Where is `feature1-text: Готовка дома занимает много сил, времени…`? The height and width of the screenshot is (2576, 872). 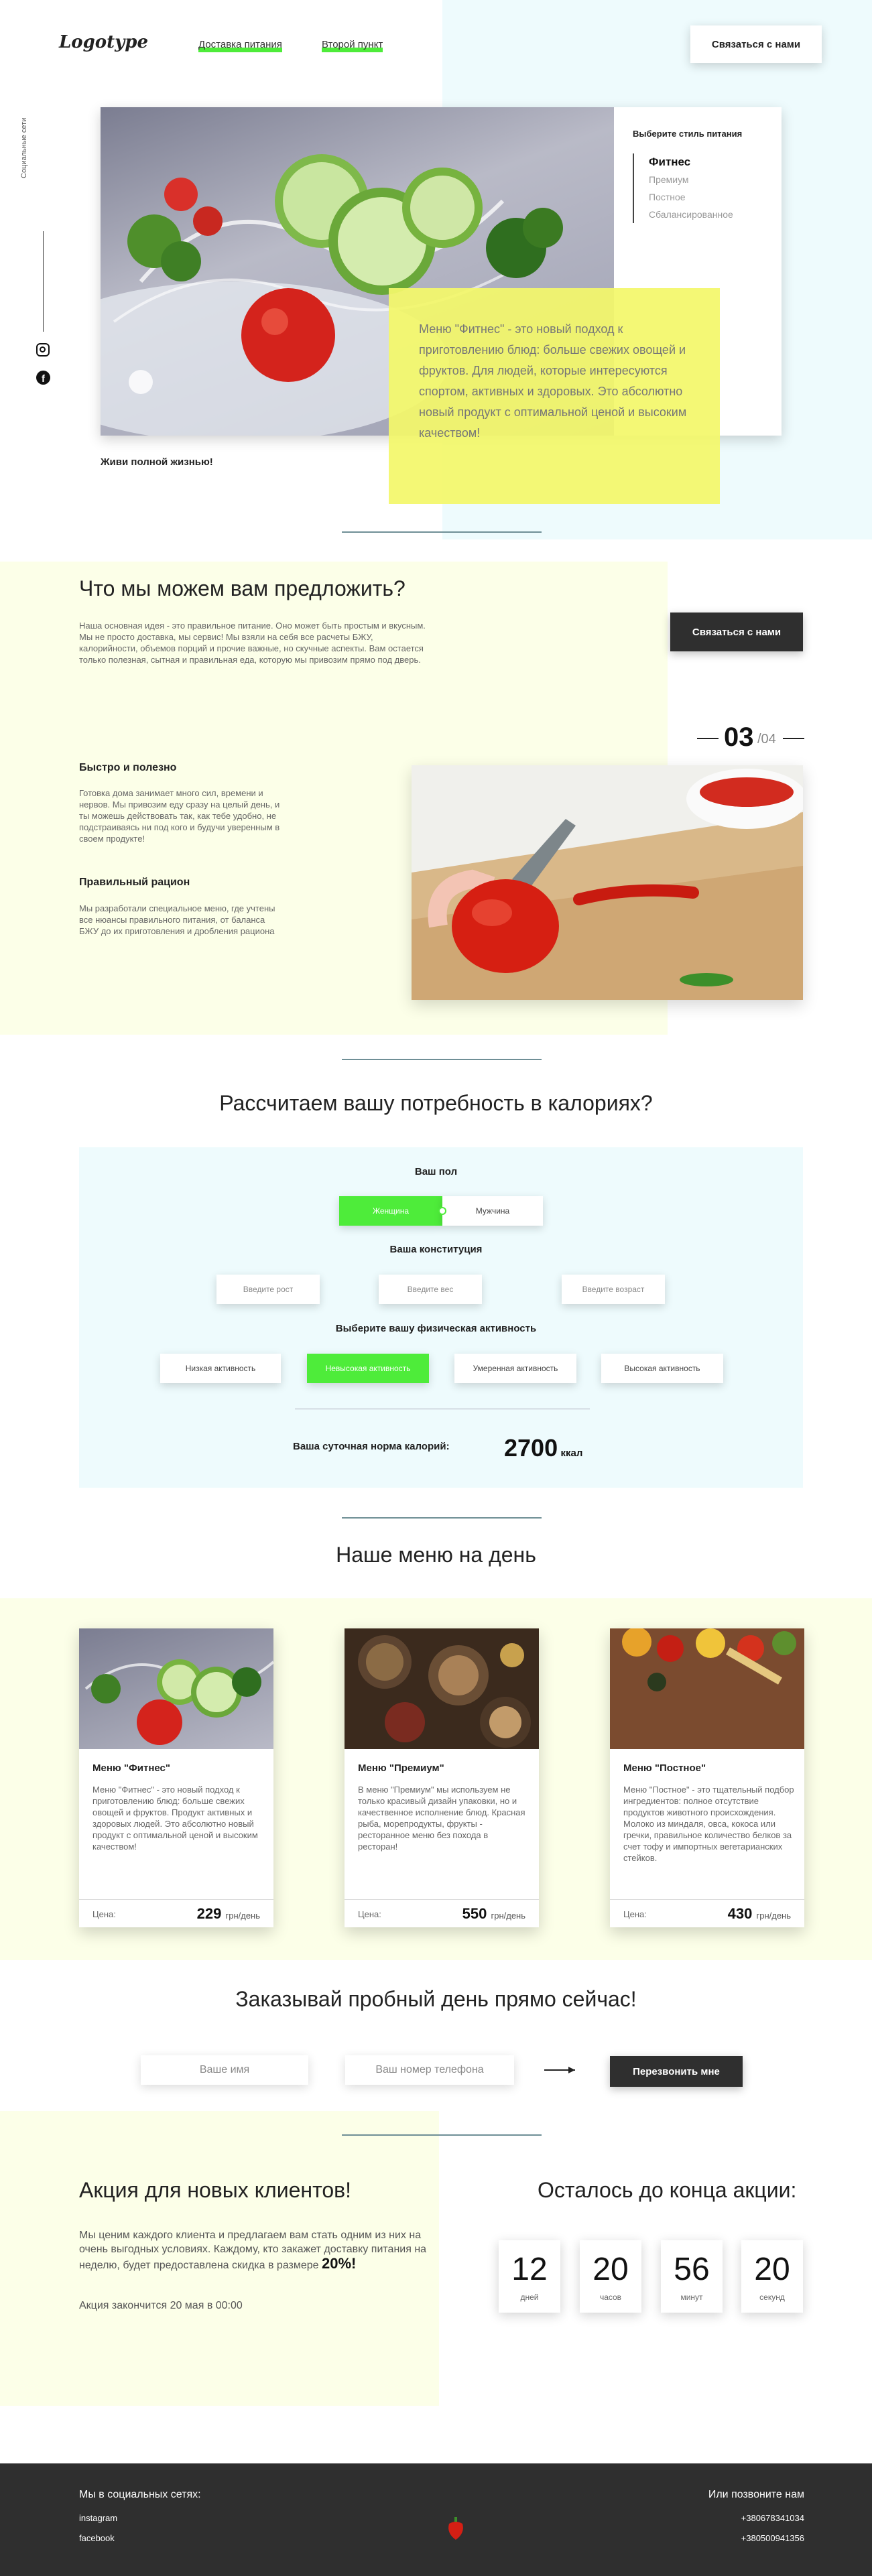 feature1-text: Готовка дома занимает много сил, времени… is located at coordinates (179, 816).